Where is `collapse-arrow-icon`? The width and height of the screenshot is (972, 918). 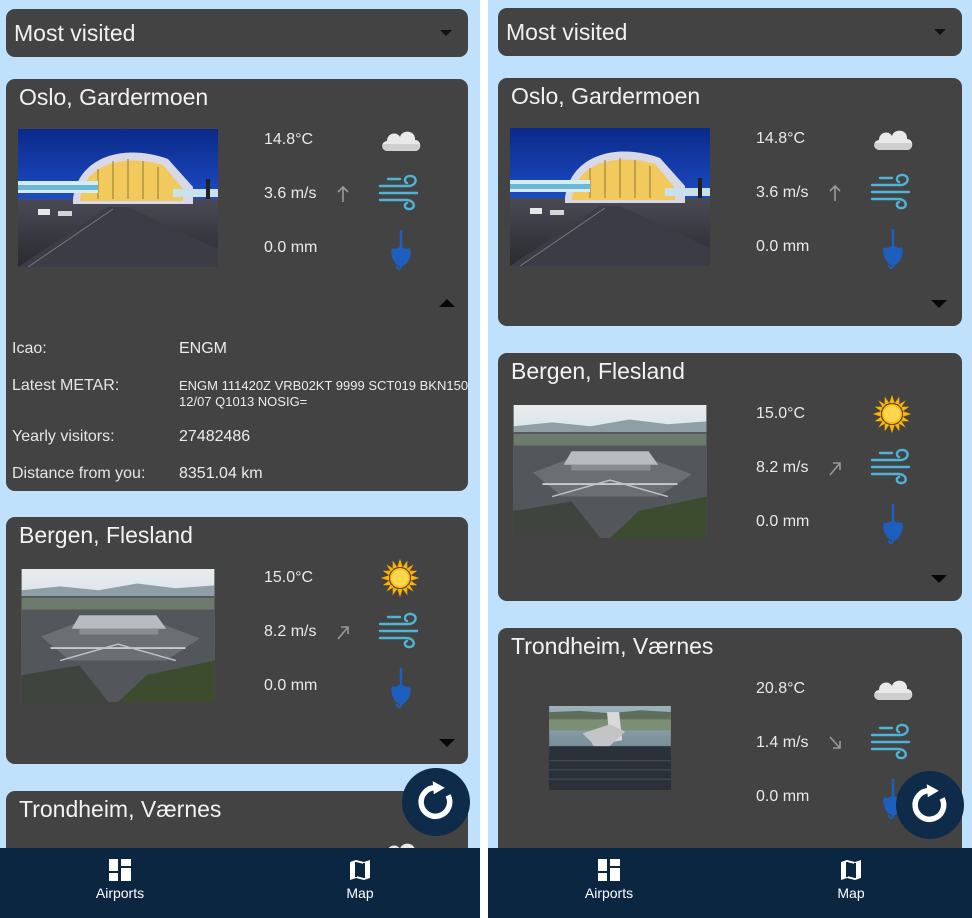 collapse-arrow-icon is located at coordinates (447, 303).